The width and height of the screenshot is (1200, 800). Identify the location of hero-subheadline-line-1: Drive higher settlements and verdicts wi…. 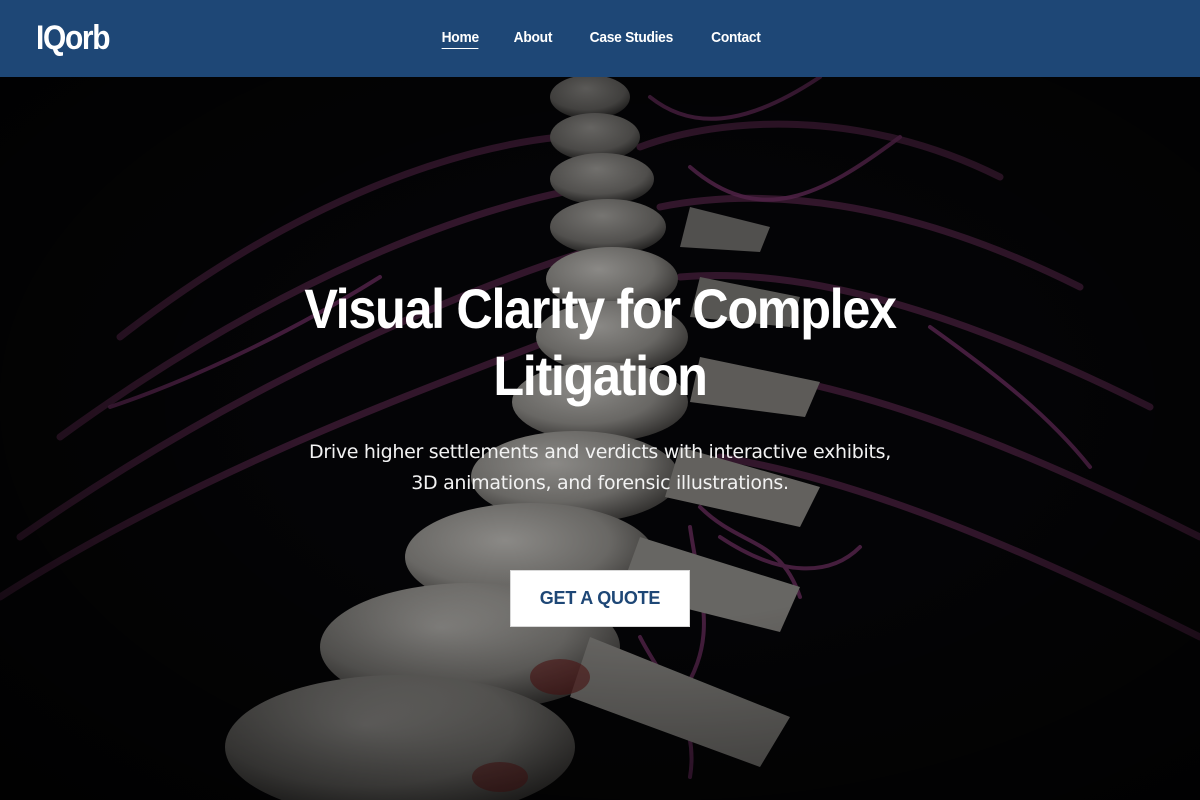
(600, 452).